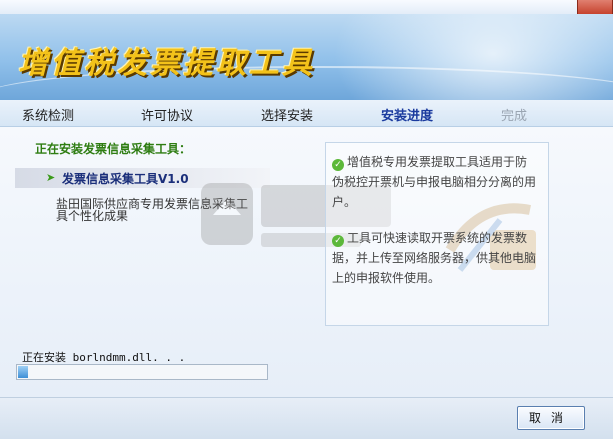 This screenshot has width=613, height=439. Describe the element at coordinates (51, 177) in the screenshot. I see `arrow-right-icon: ➤` at that location.